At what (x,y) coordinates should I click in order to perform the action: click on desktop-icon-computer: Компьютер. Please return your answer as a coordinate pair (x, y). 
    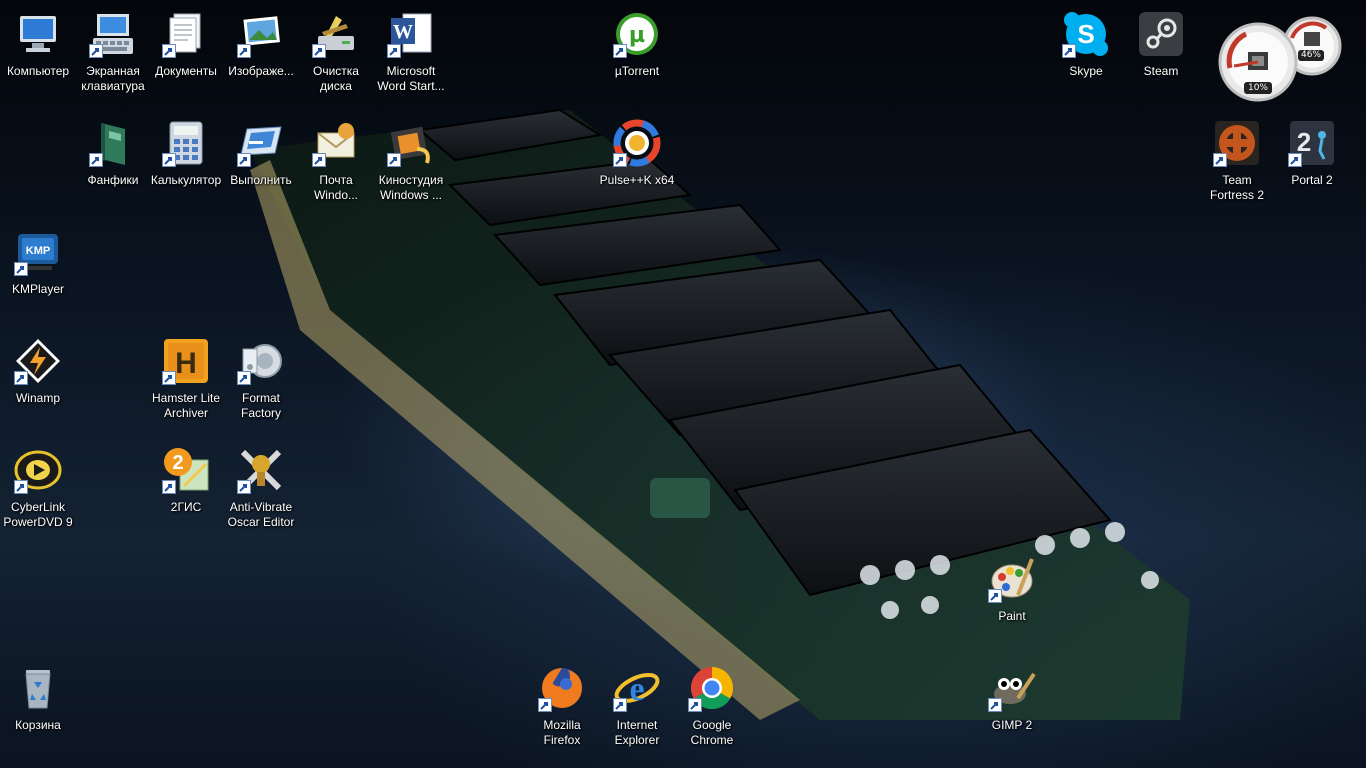
    Looking at the image, I should click on (38, 54).